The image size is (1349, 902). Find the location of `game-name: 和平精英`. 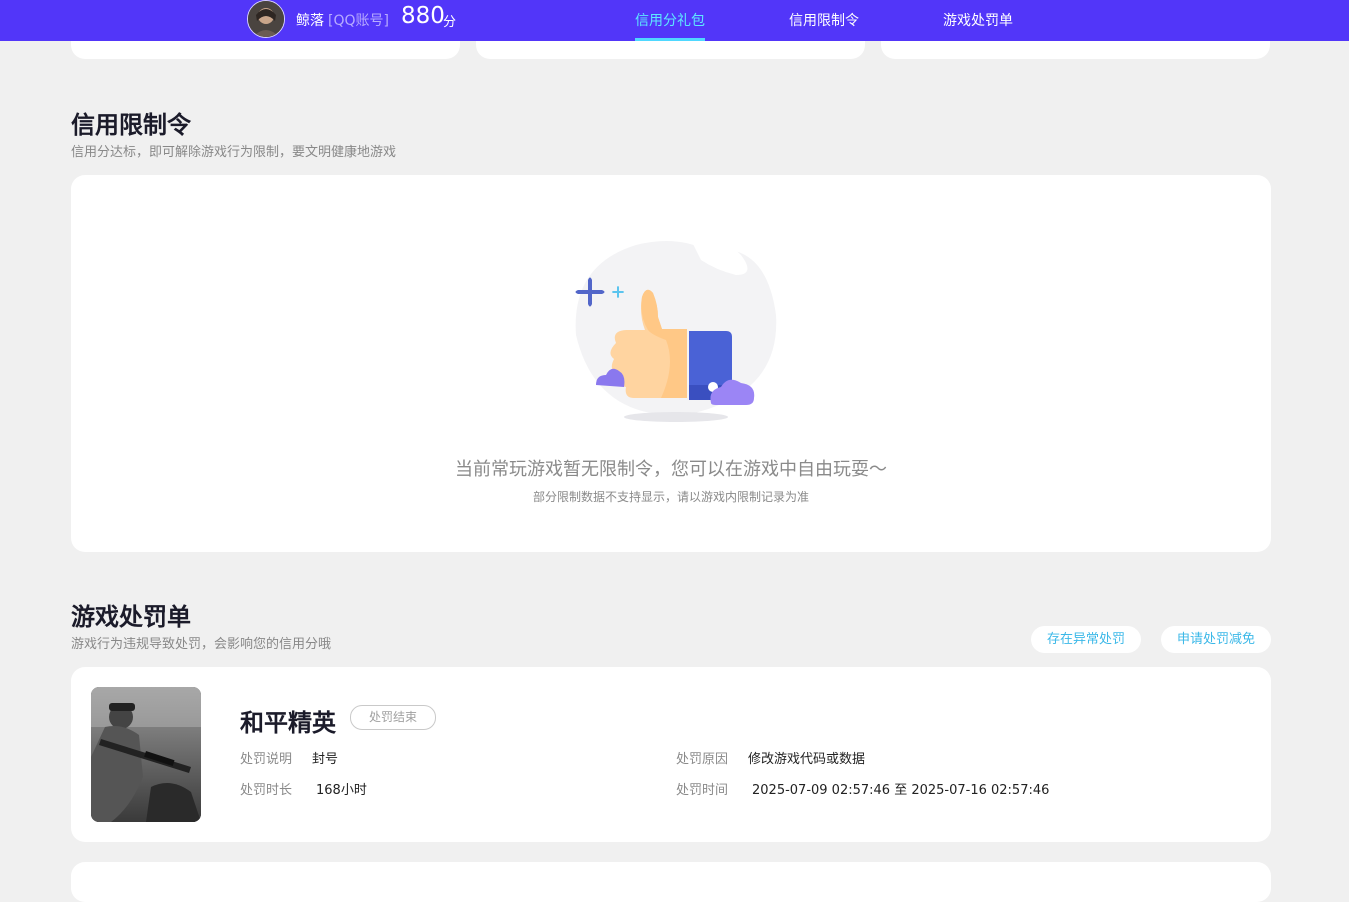

game-name: 和平精英 is located at coordinates (288, 723).